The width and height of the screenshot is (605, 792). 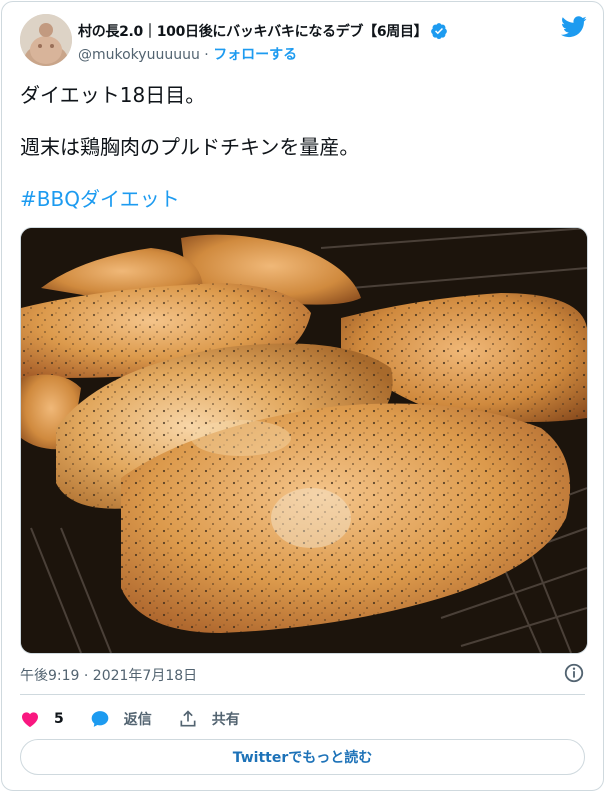 What do you see at coordinates (302, 757) in the screenshot?
I see `read-more-button: Twitterでもっと読む` at bounding box center [302, 757].